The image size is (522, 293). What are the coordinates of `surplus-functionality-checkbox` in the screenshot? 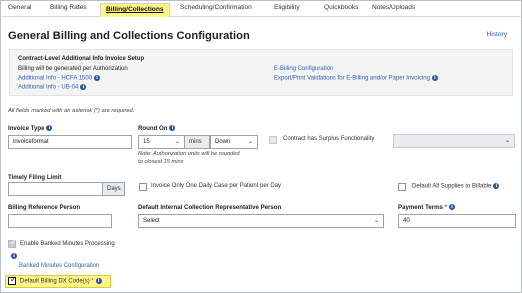 It's located at (273, 140).